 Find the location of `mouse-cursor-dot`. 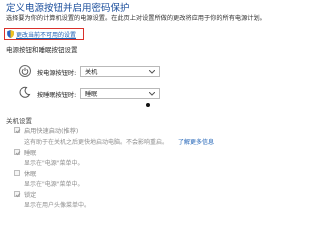

mouse-cursor-dot is located at coordinates (148, 105).